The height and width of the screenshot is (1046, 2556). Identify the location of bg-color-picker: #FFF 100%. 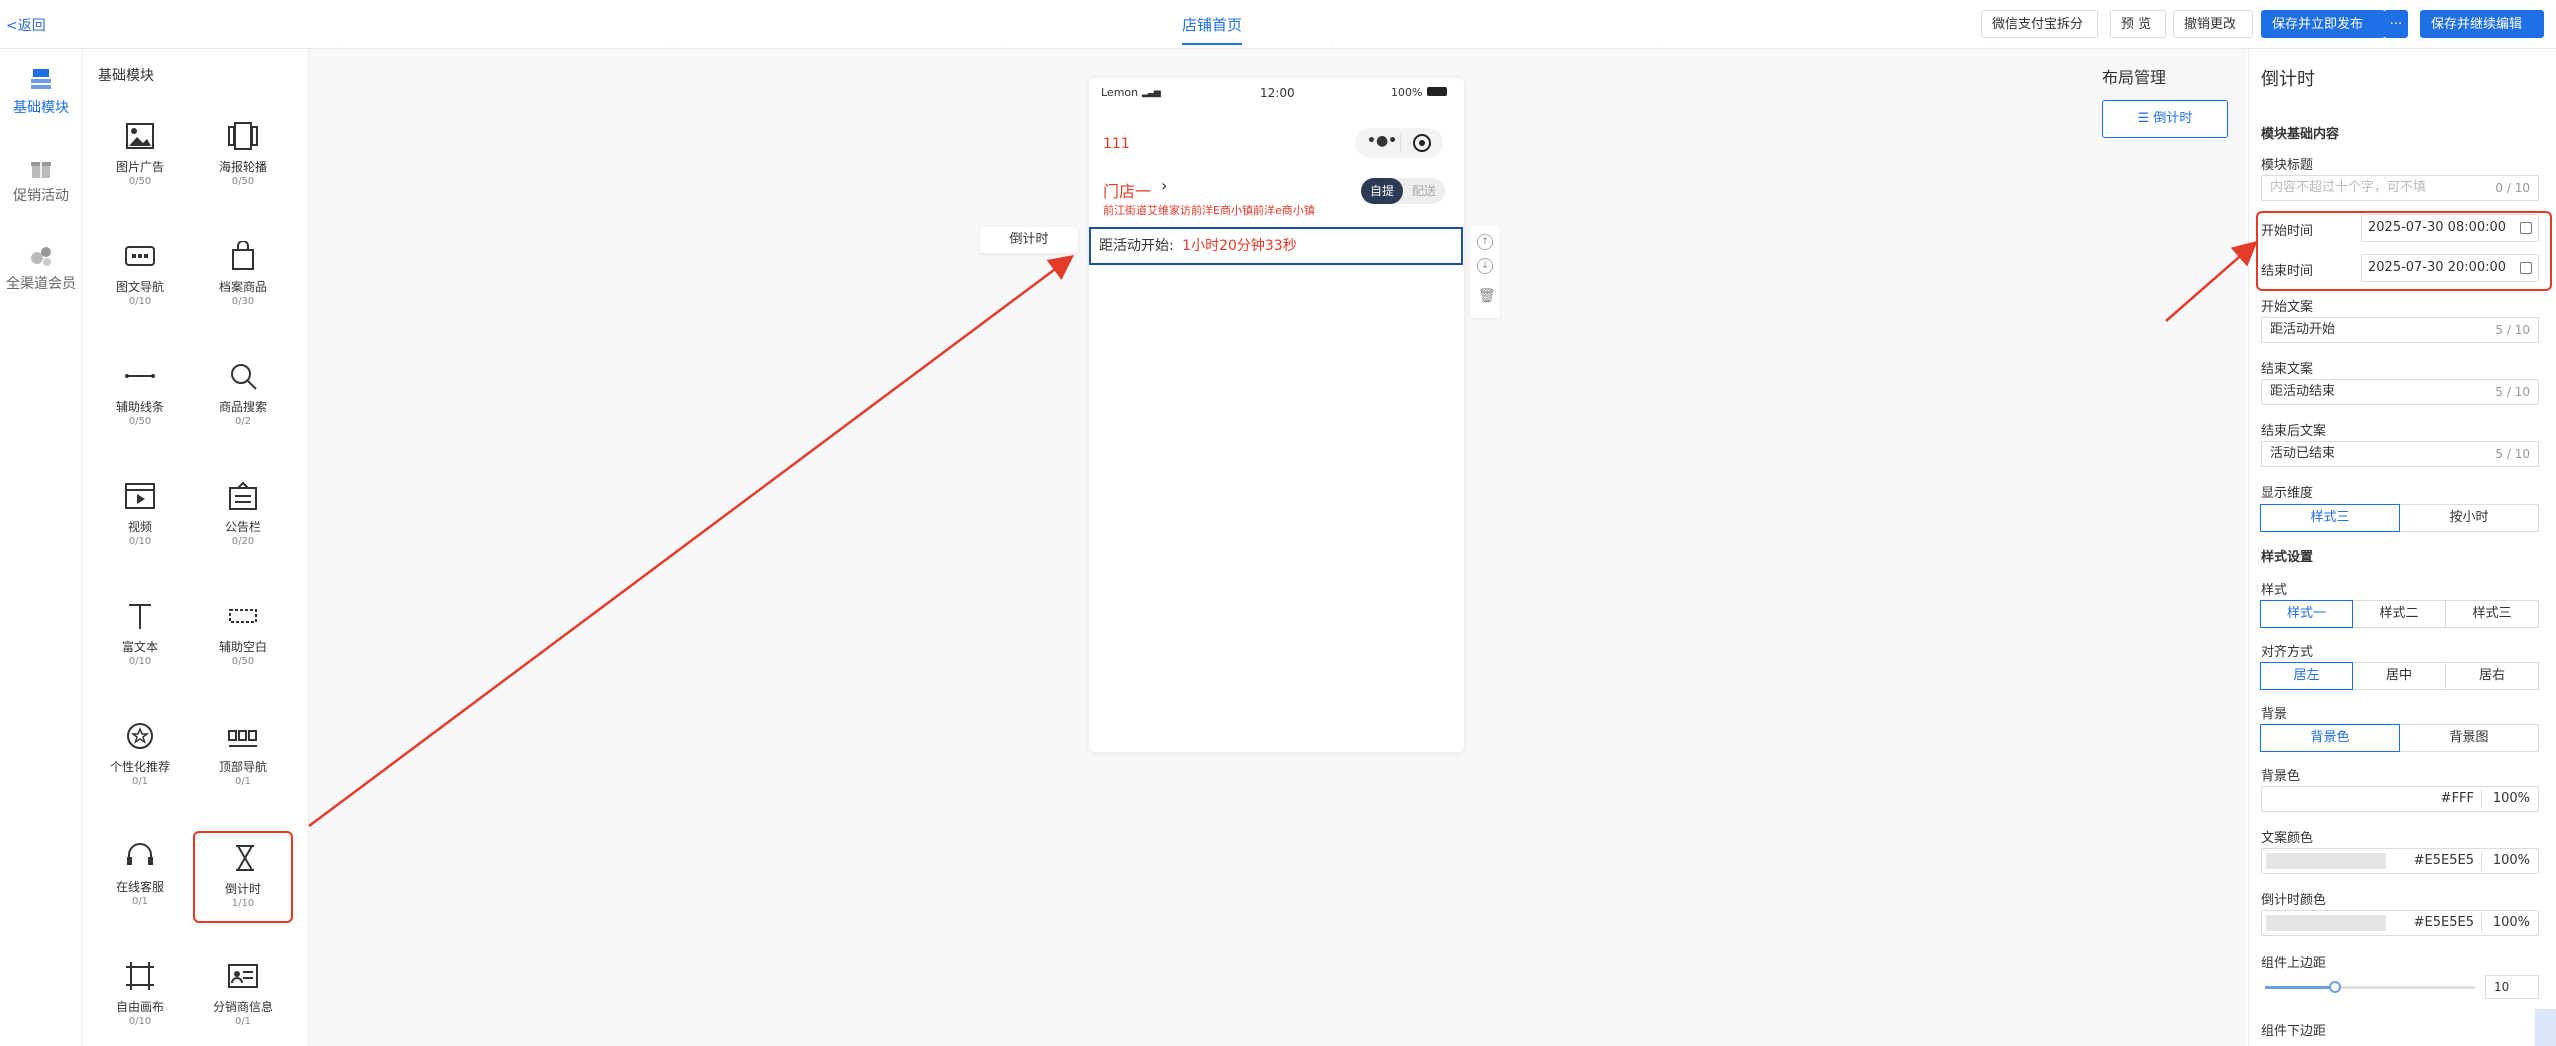
(2400, 799).